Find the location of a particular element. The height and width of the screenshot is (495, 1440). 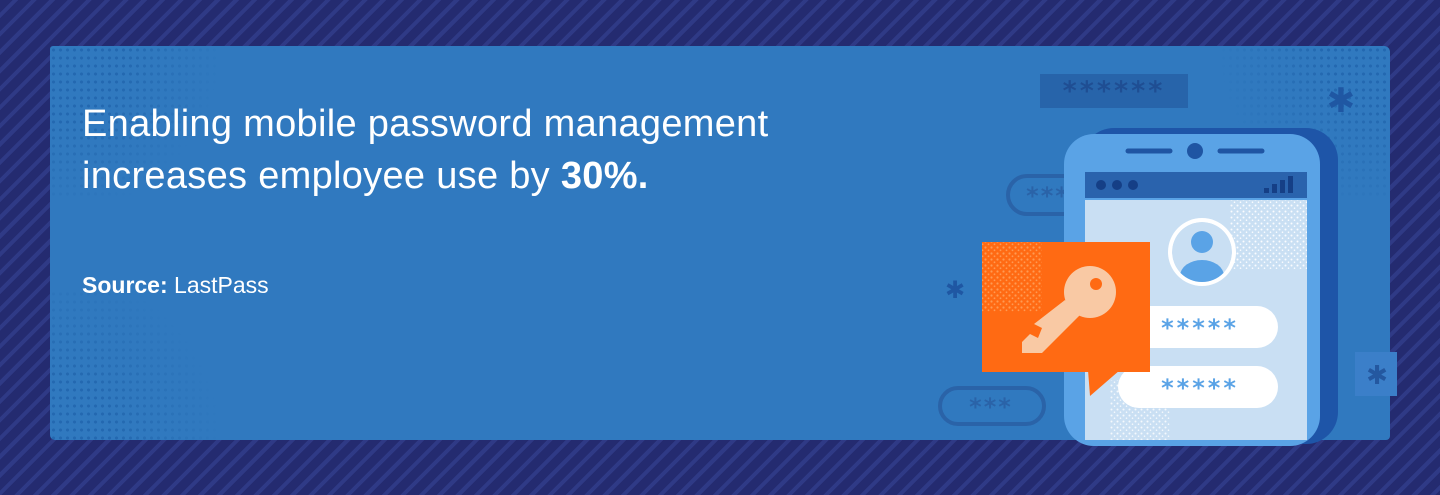

password-mask-left: *** is located at coordinates (1048, 196).